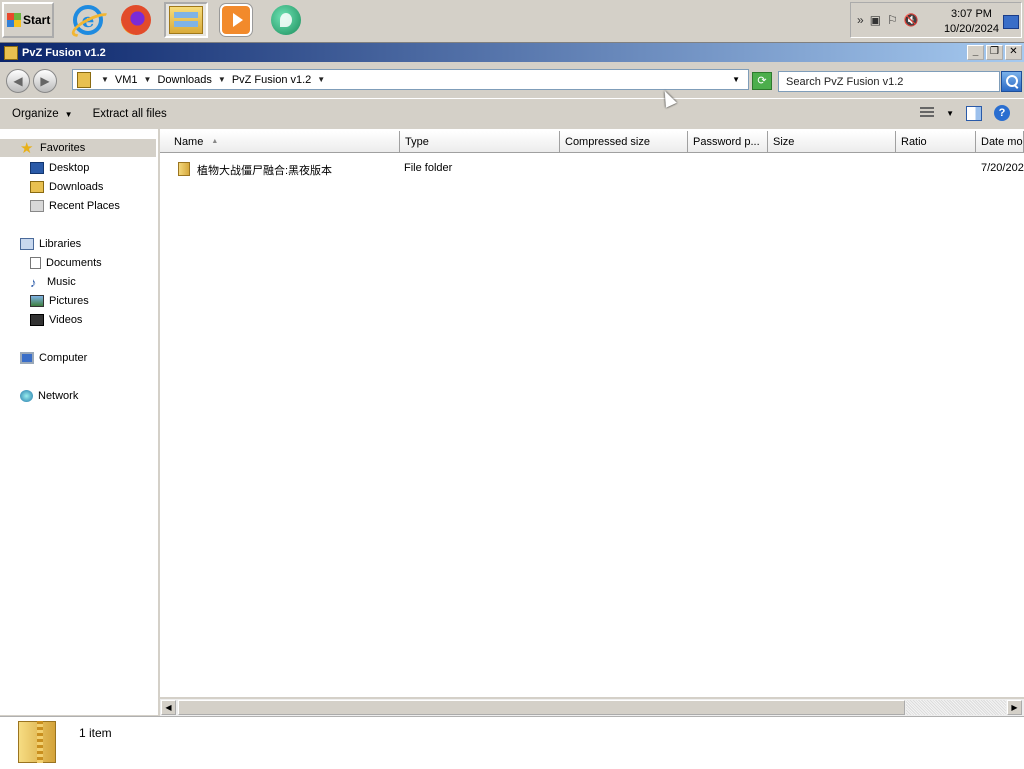  Describe the element at coordinates (265, 171) in the screenshot. I see `file-name: 植物大战僵尸融合:黑夜版本` at that location.